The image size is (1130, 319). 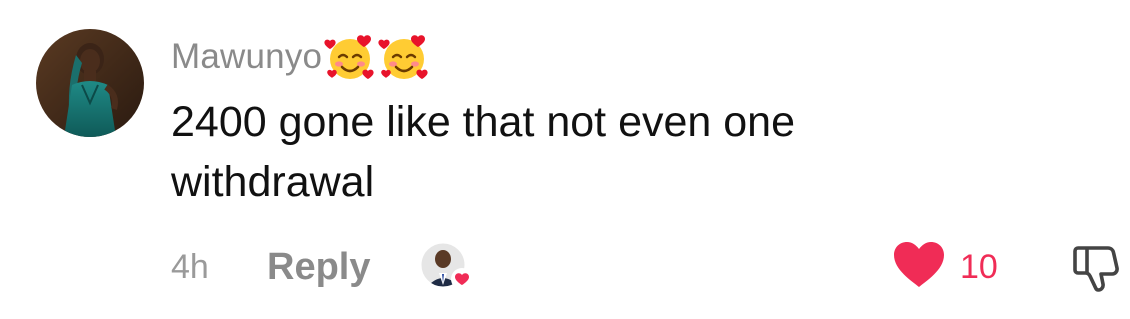 What do you see at coordinates (447, 267) in the screenshot?
I see `creator-liked-badge` at bounding box center [447, 267].